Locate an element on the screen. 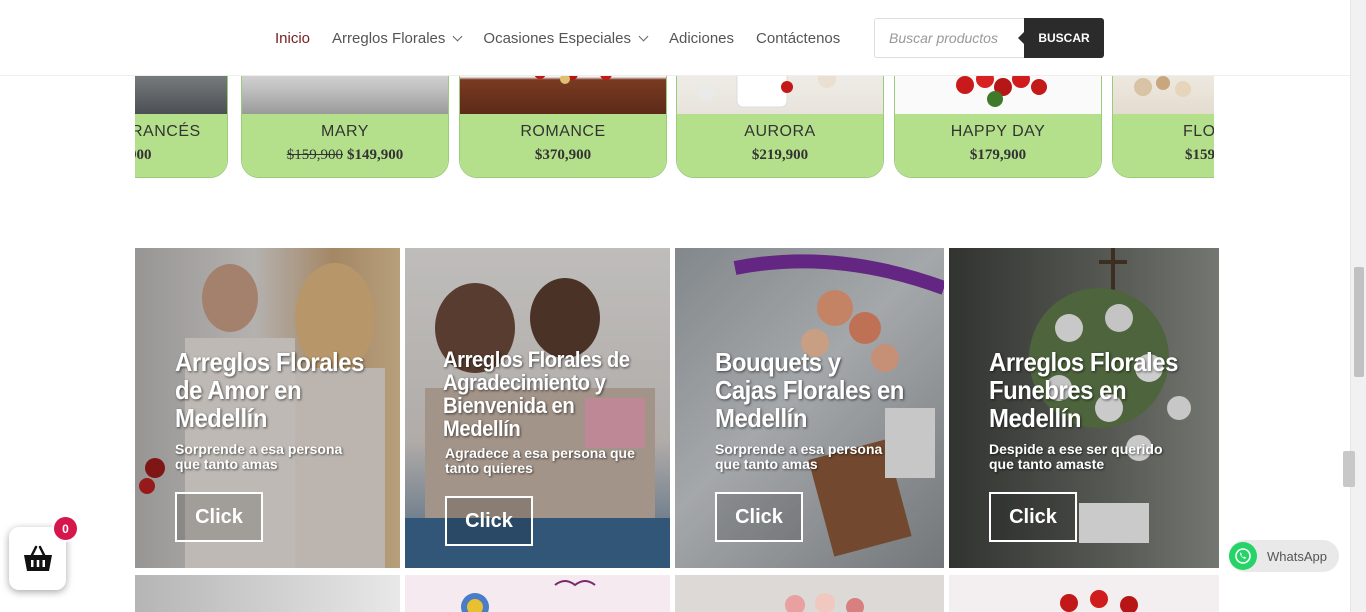  product-info: HAPPY DAY $179,900 is located at coordinates (998, 145).